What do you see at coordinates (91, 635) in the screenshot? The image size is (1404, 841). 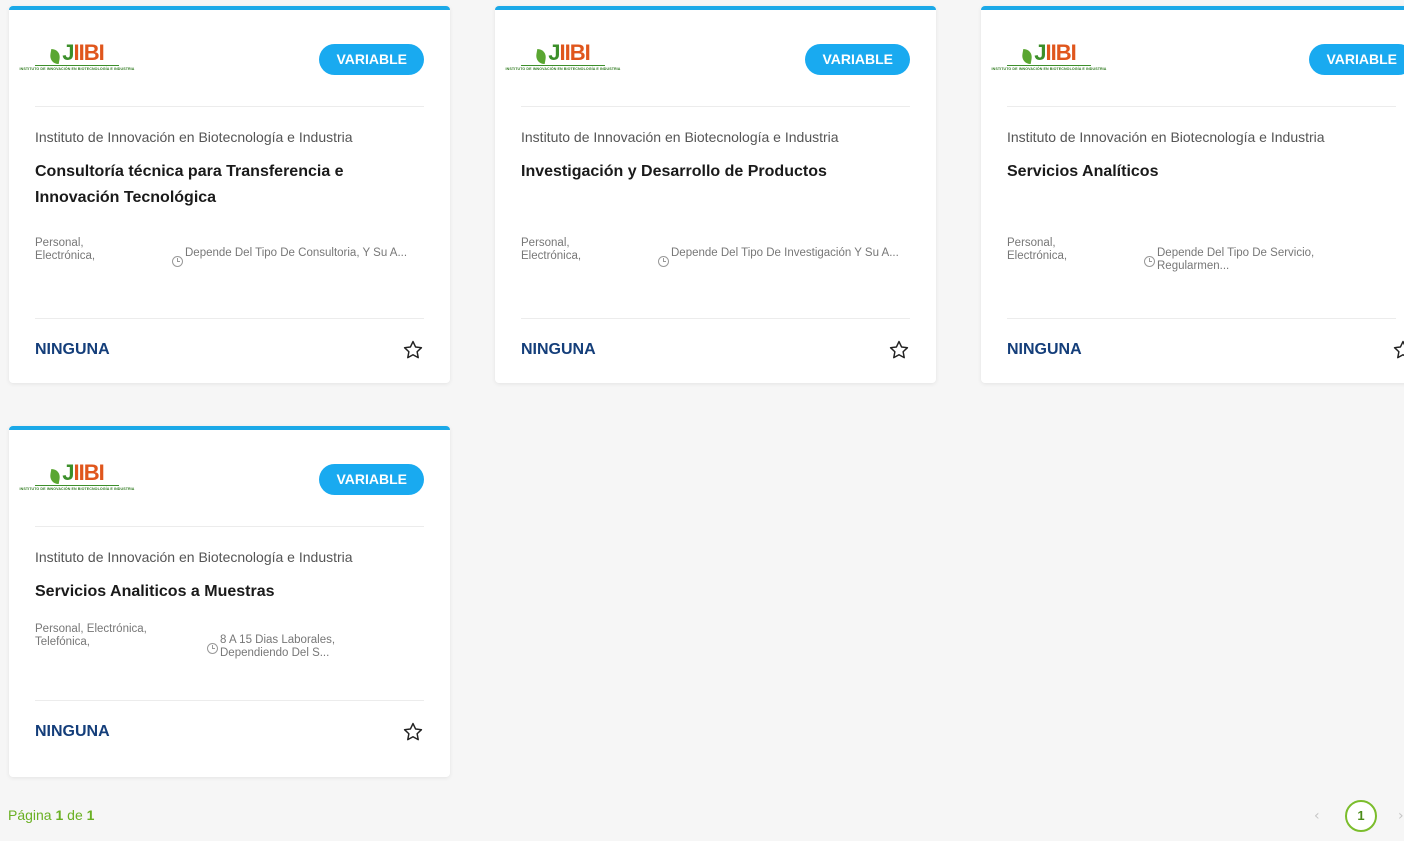 I see `service-channels: Personal, Electrónica, Telefónica,` at bounding box center [91, 635].